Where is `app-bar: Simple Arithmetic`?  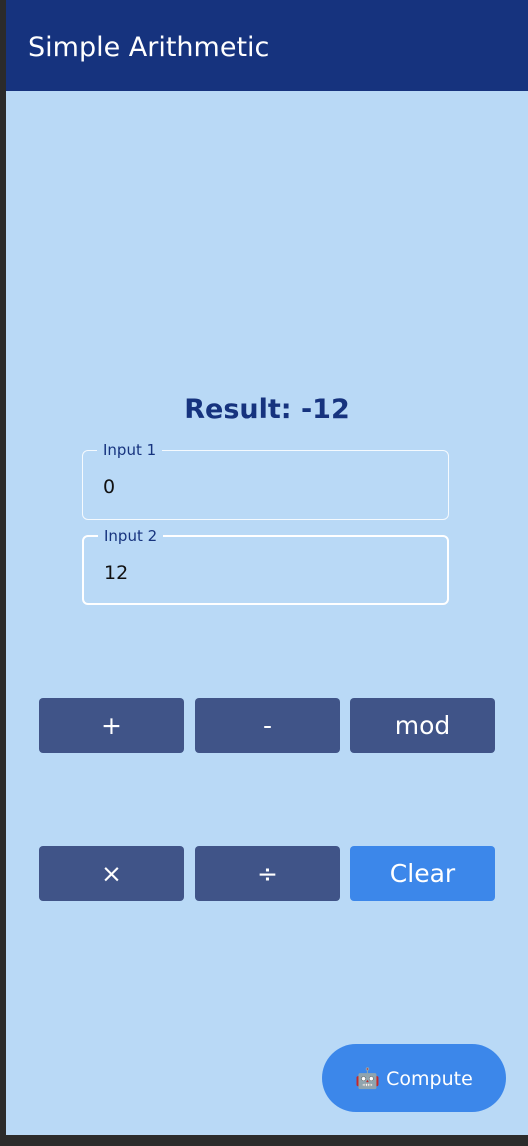
app-bar: Simple Arithmetic is located at coordinates (267, 45).